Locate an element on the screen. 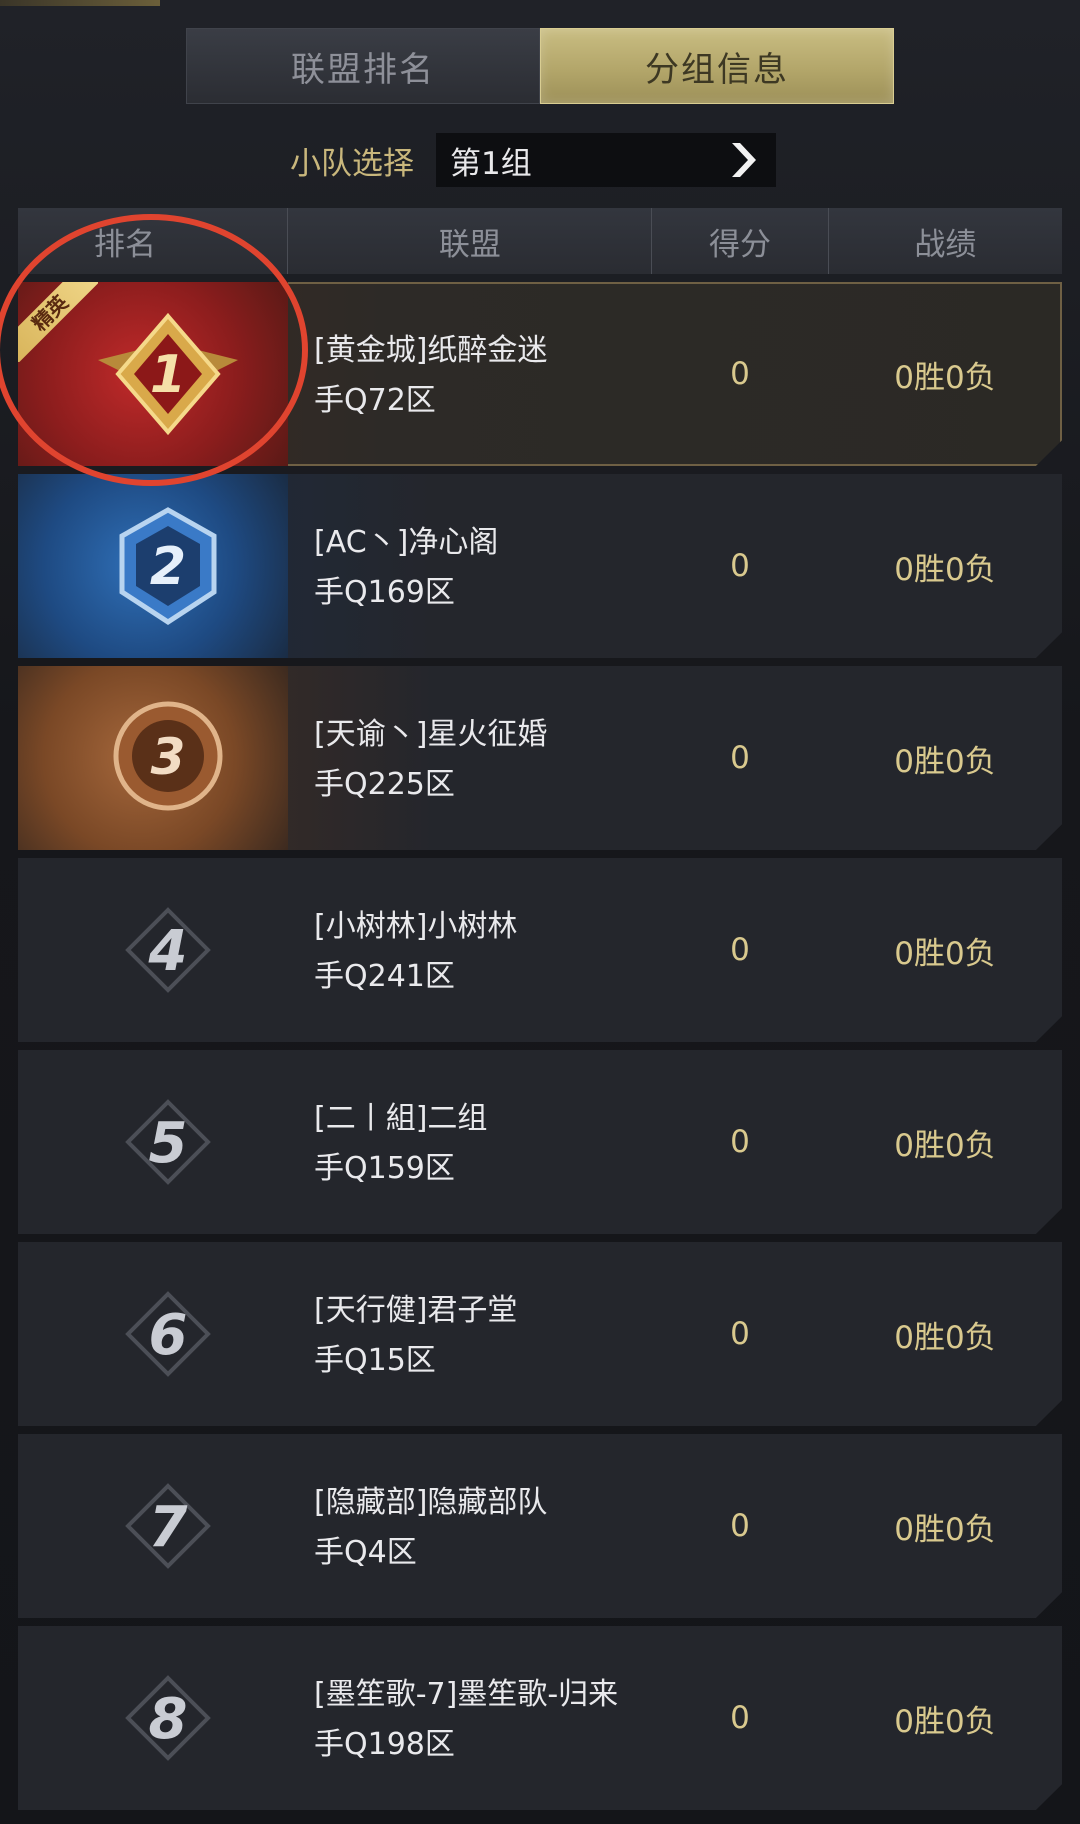 The image size is (1080, 1824). svg-text: 3 is located at coordinates (168, 757).